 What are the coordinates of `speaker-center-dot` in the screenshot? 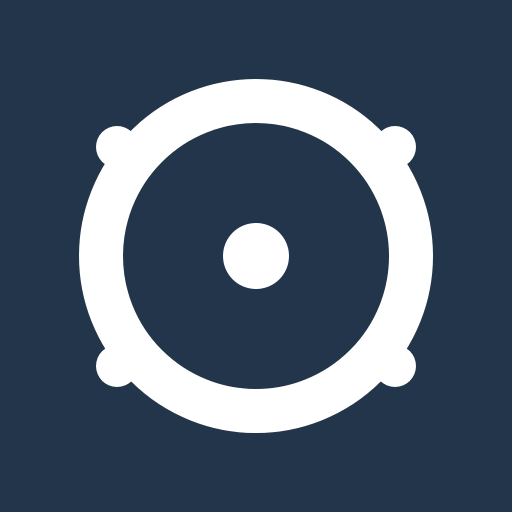 It's located at (256, 256).